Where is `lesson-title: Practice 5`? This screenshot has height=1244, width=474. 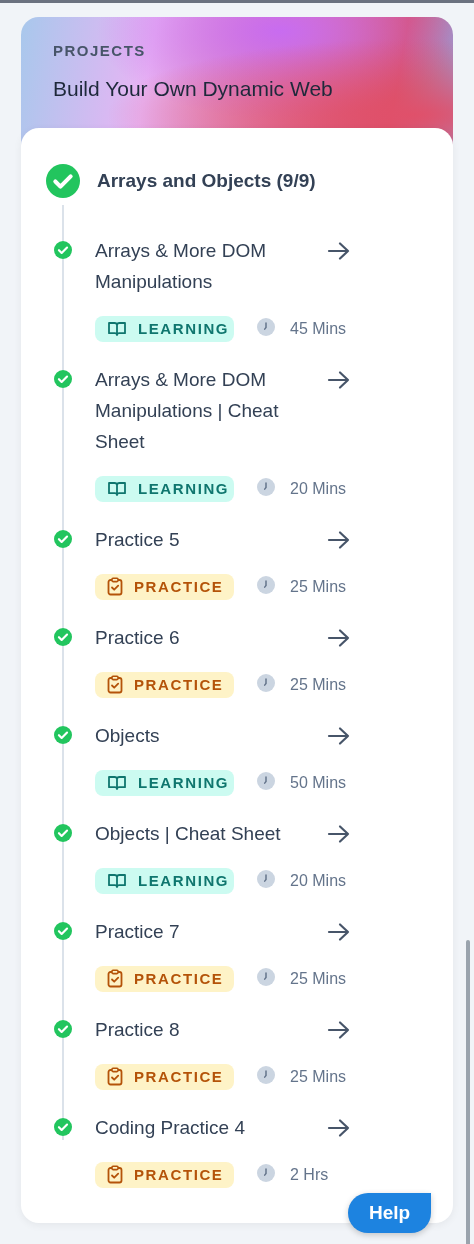 lesson-title: Practice 5 is located at coordinates (211, 539).